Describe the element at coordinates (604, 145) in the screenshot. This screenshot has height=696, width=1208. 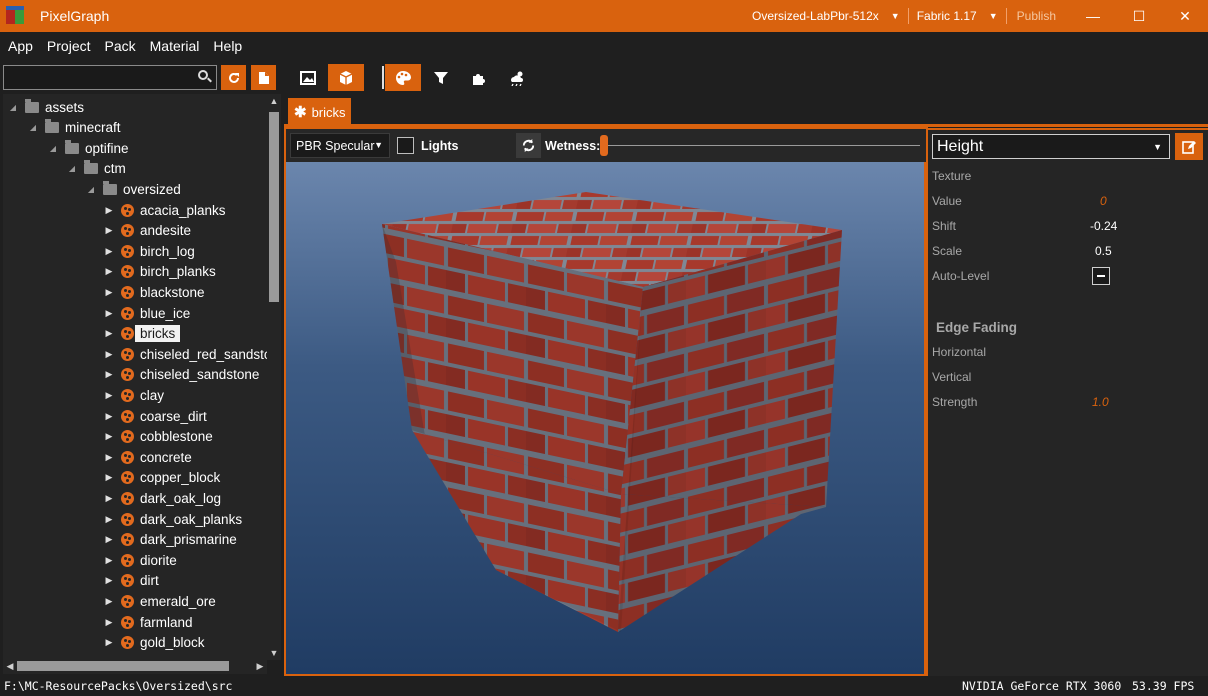
I see `wetness-slider-thumb` at that location.